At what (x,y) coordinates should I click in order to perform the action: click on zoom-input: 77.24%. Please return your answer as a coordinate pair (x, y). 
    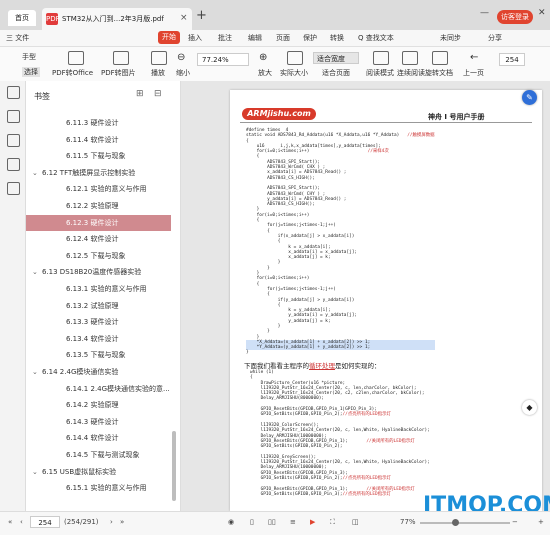
    Looking at the image, I should click on (223, 59).